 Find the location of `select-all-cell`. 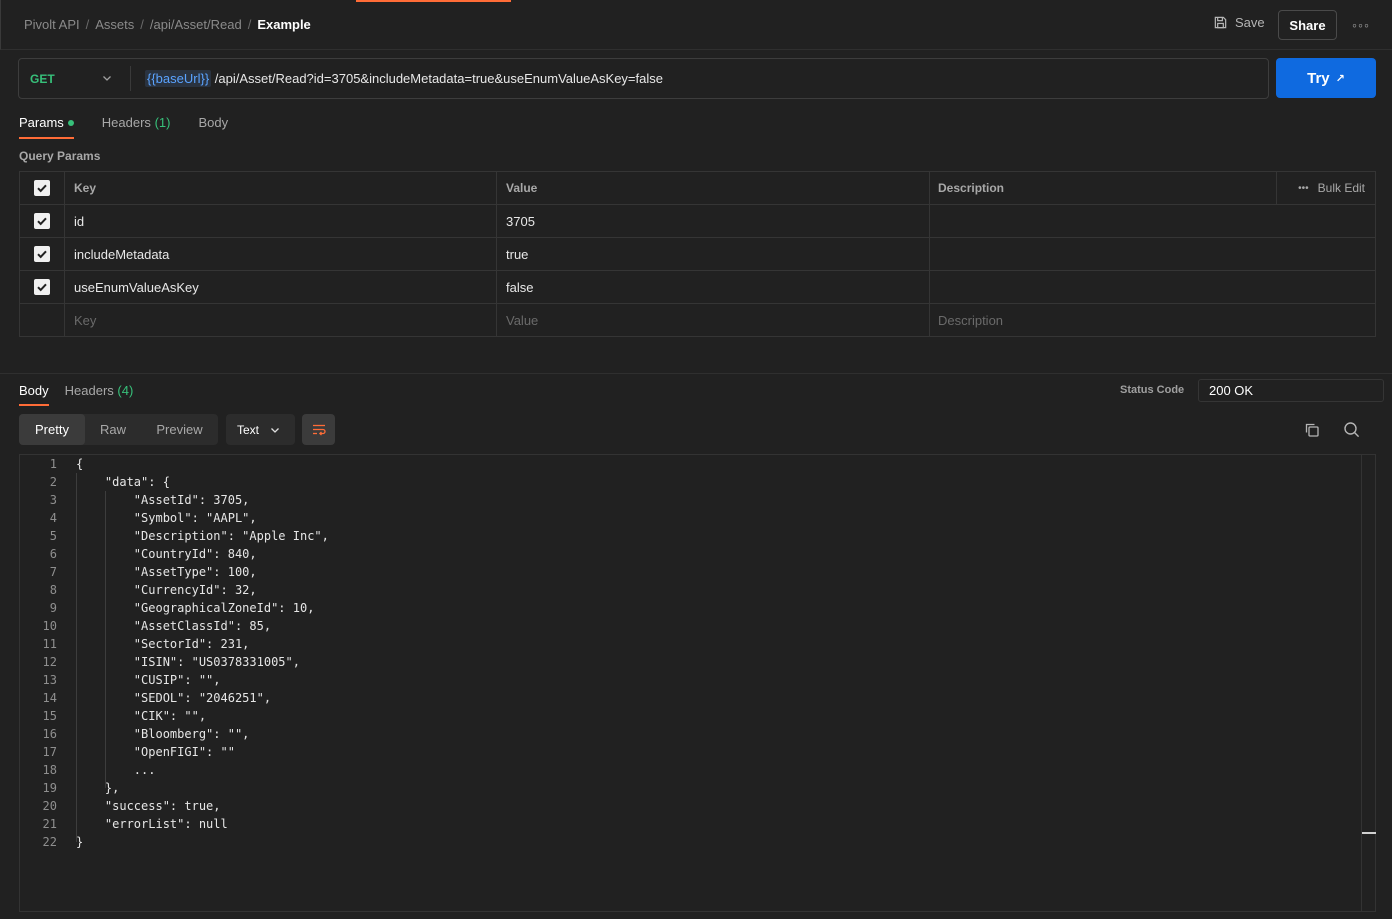

select-all-cell is located at coordinates (42, 188).